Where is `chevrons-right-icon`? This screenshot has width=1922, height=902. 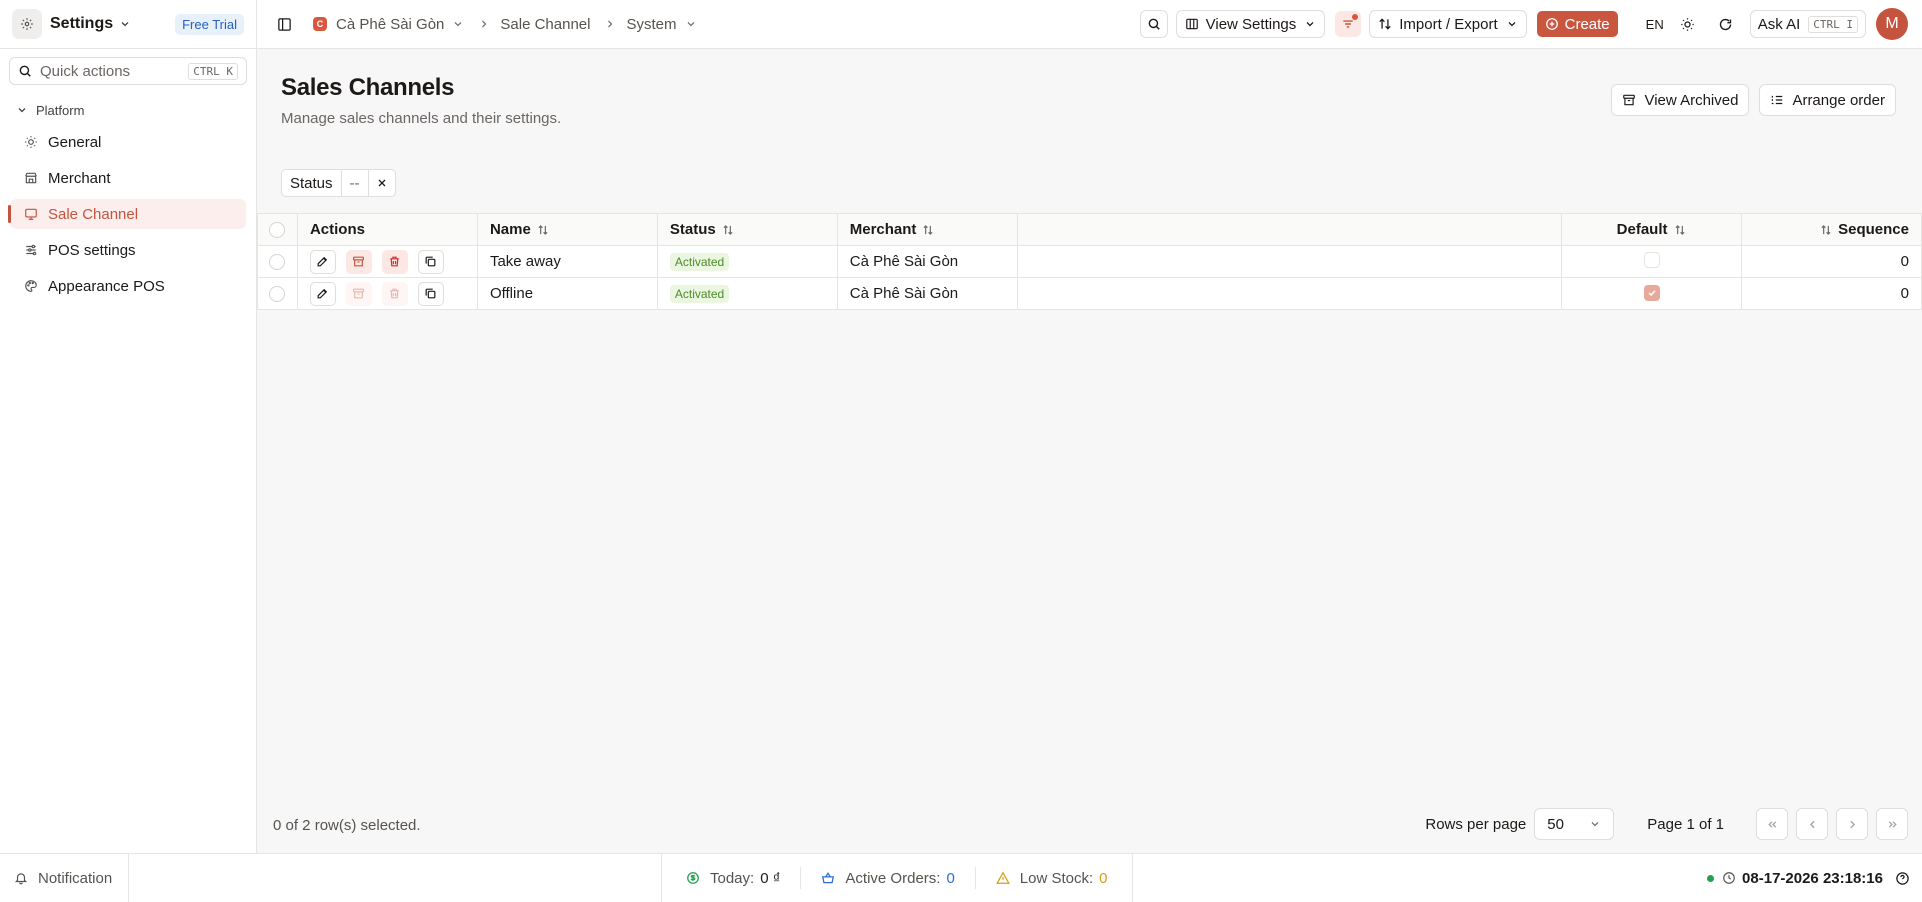
chevrons-right-icon is located at coordinates (1892, 824).